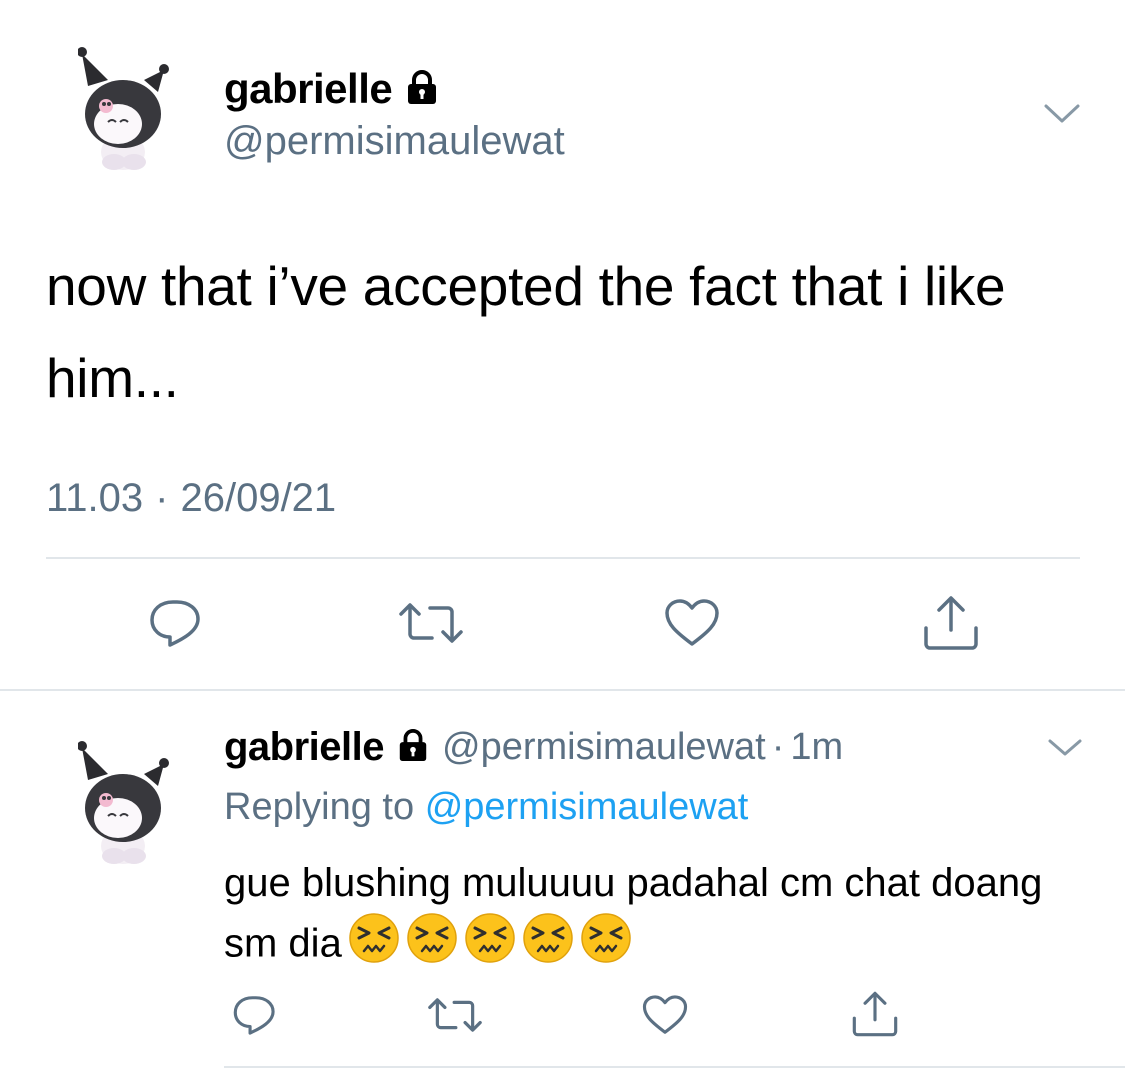  I want to click on tweet-time: 1m, so click(816, 747).